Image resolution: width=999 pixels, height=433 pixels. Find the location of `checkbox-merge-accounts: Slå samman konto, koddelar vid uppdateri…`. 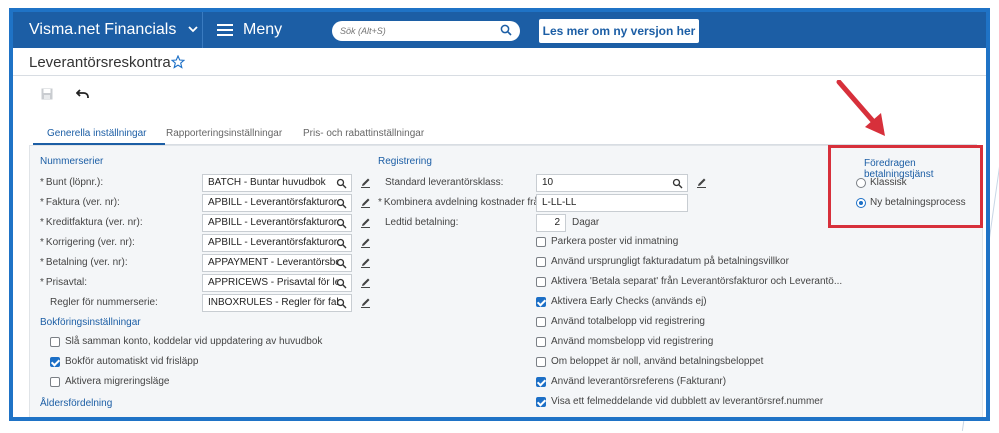

checkbox-merge-accounts: Slå samman konto, koddelar vid uppdateri… is located at coordinates (186, 341).